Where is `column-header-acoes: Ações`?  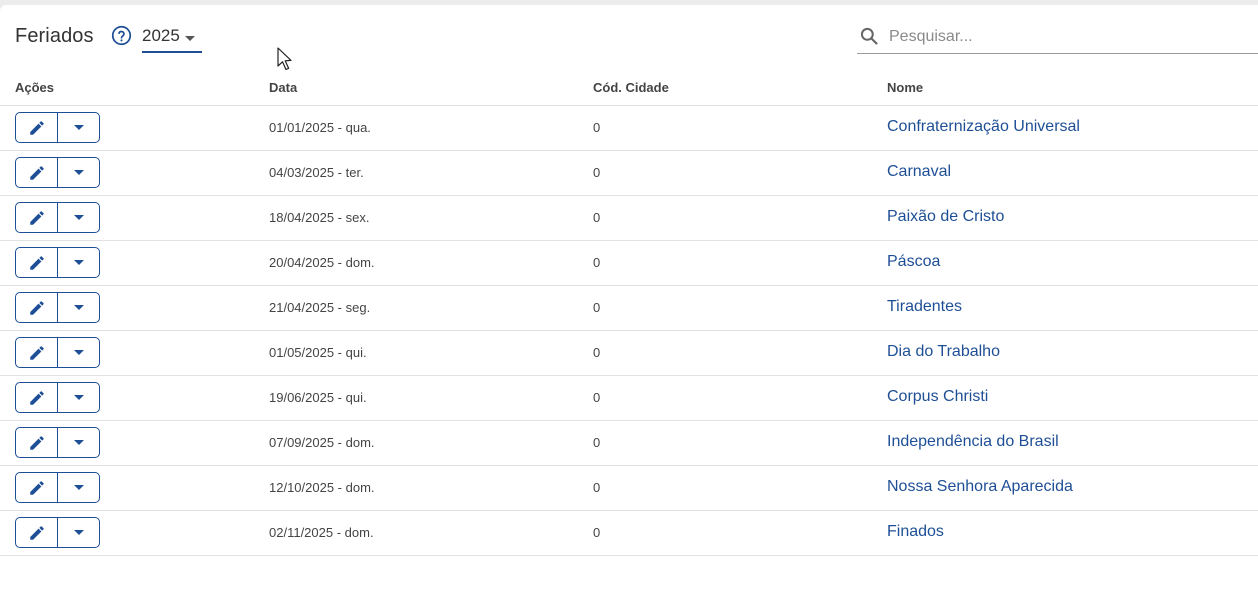
column-header-acoes: Ações is located at coordinates (34, 87).